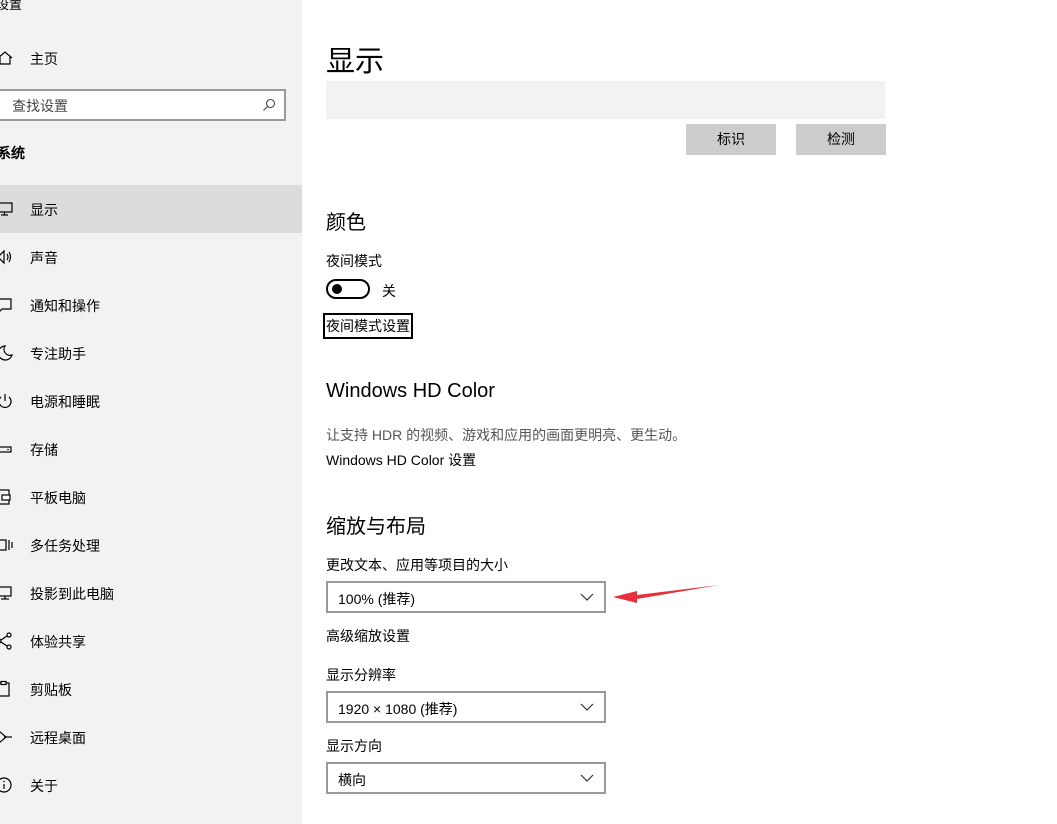 This screenshot has height=824, width=1057. Describe the element at coordinates (348, 289) in the screenshot. I see `night-light-toggle` at that location.